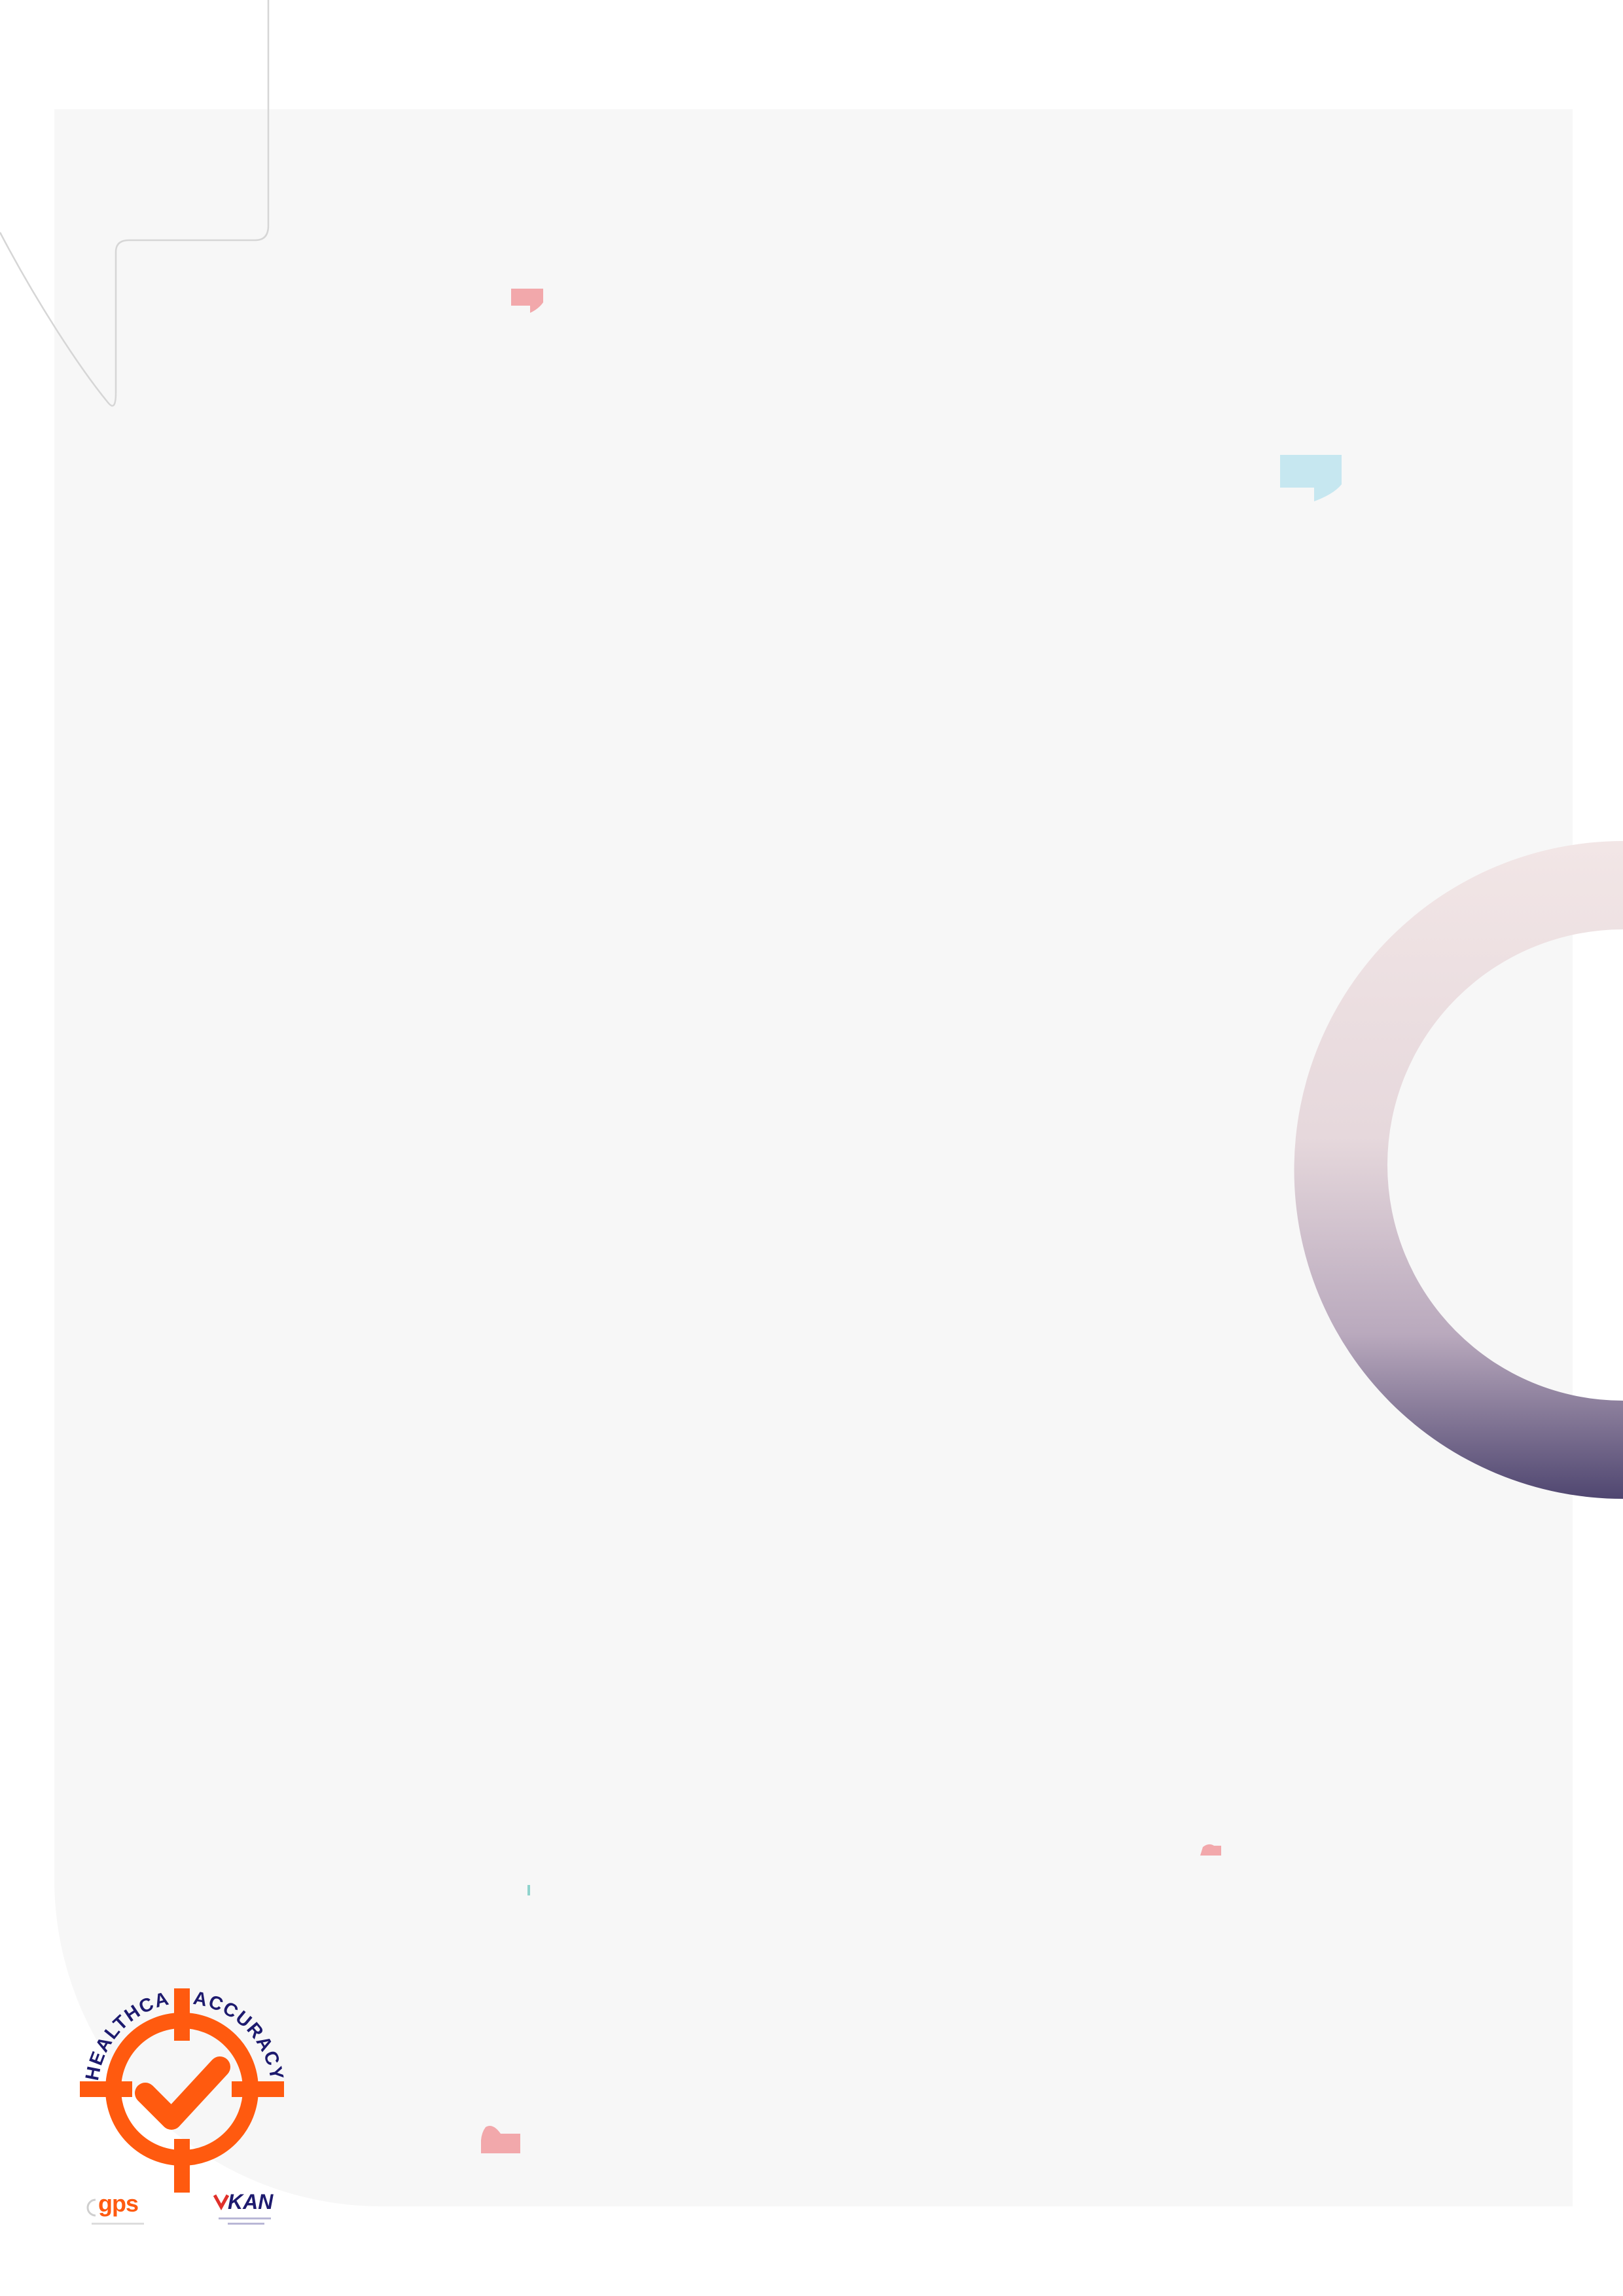 This screenshot has width=1623, height=2296. I want to click on kan-logo-icon: KAN, so click(246, 2209).